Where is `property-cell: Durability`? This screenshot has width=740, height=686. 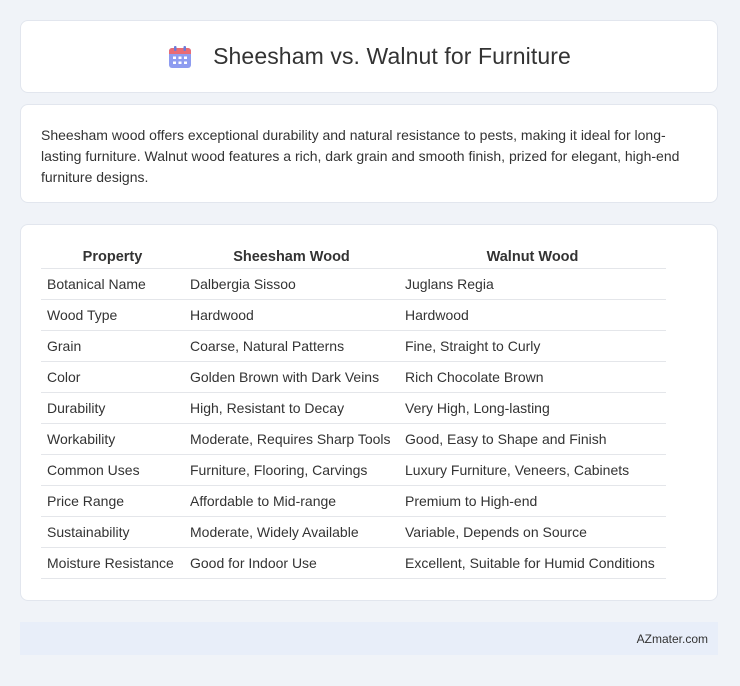
property-cell: Durability is located at coordinates (112, 408).